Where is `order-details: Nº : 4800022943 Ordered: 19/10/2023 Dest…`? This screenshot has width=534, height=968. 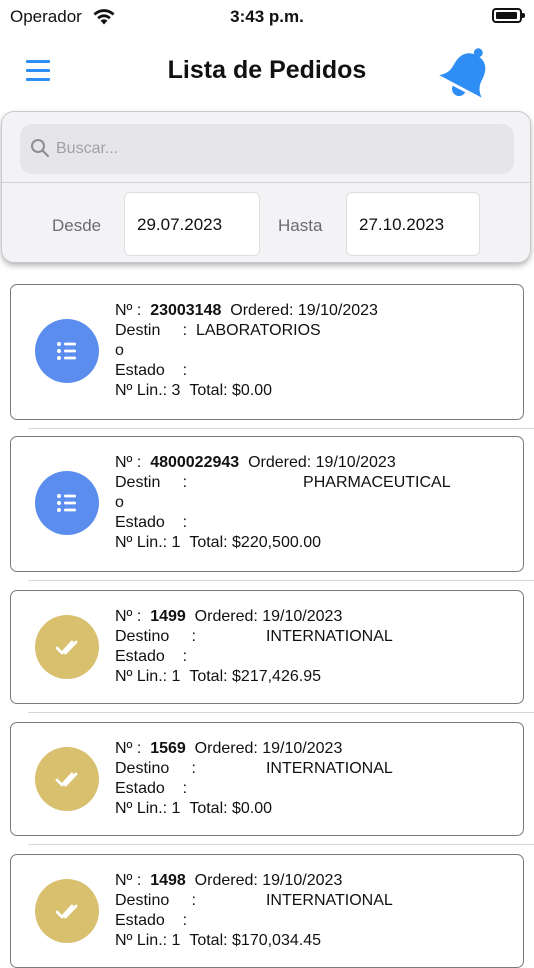
order-details: Nº : 4800022943 Ordered: 19/10/2023 Dest… is located at coordinates (283, 503).